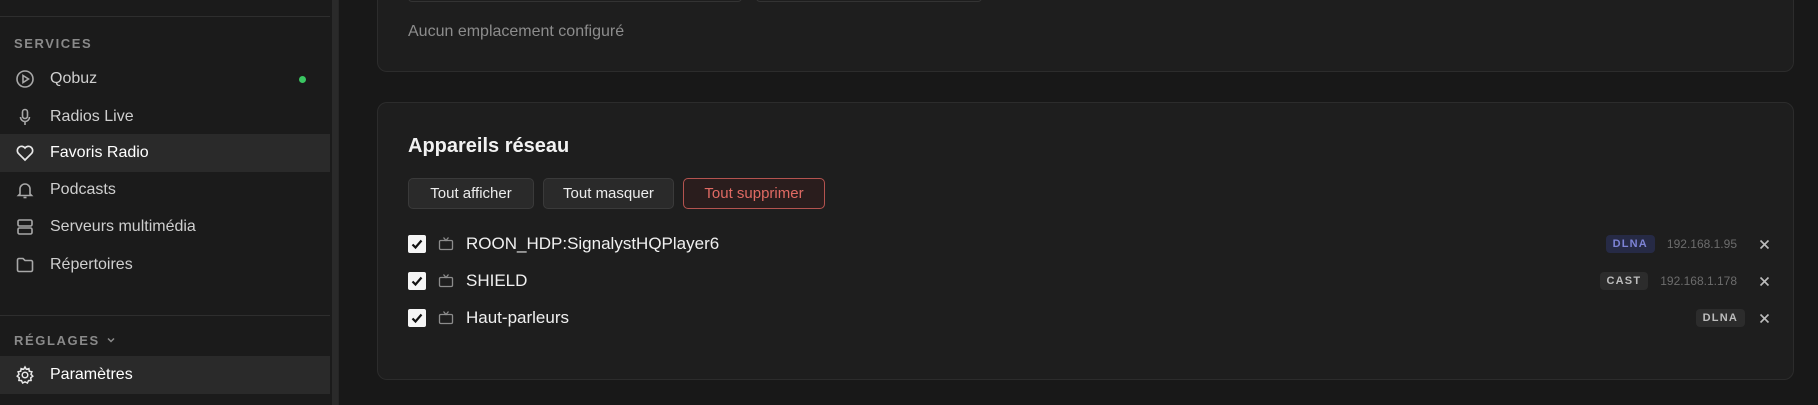 Image resolution: width=1818 pixels, height=405 pixels. I want to click on play-circle-icon, so click(25, 79).